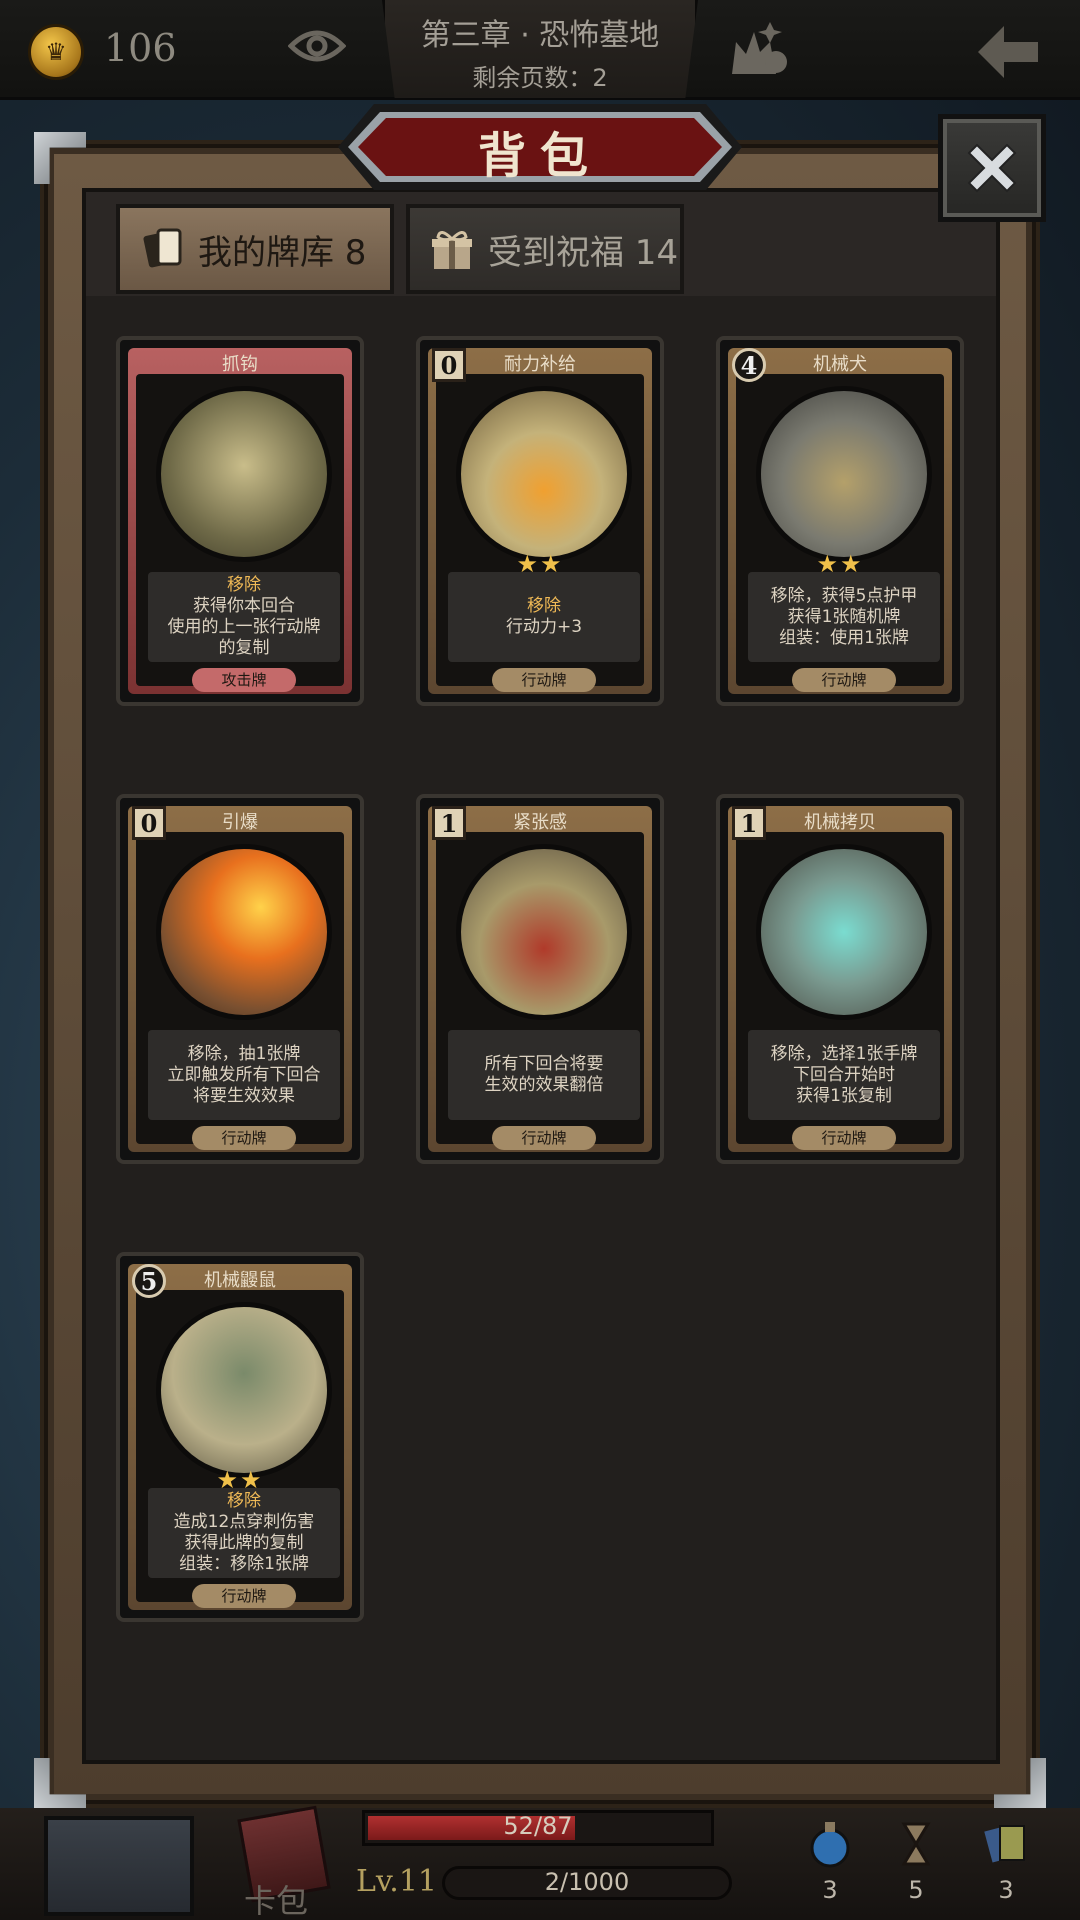 This screenshot has height=1920, width=1080. I want to click on resource-potion: 3, so click(830, 1865).